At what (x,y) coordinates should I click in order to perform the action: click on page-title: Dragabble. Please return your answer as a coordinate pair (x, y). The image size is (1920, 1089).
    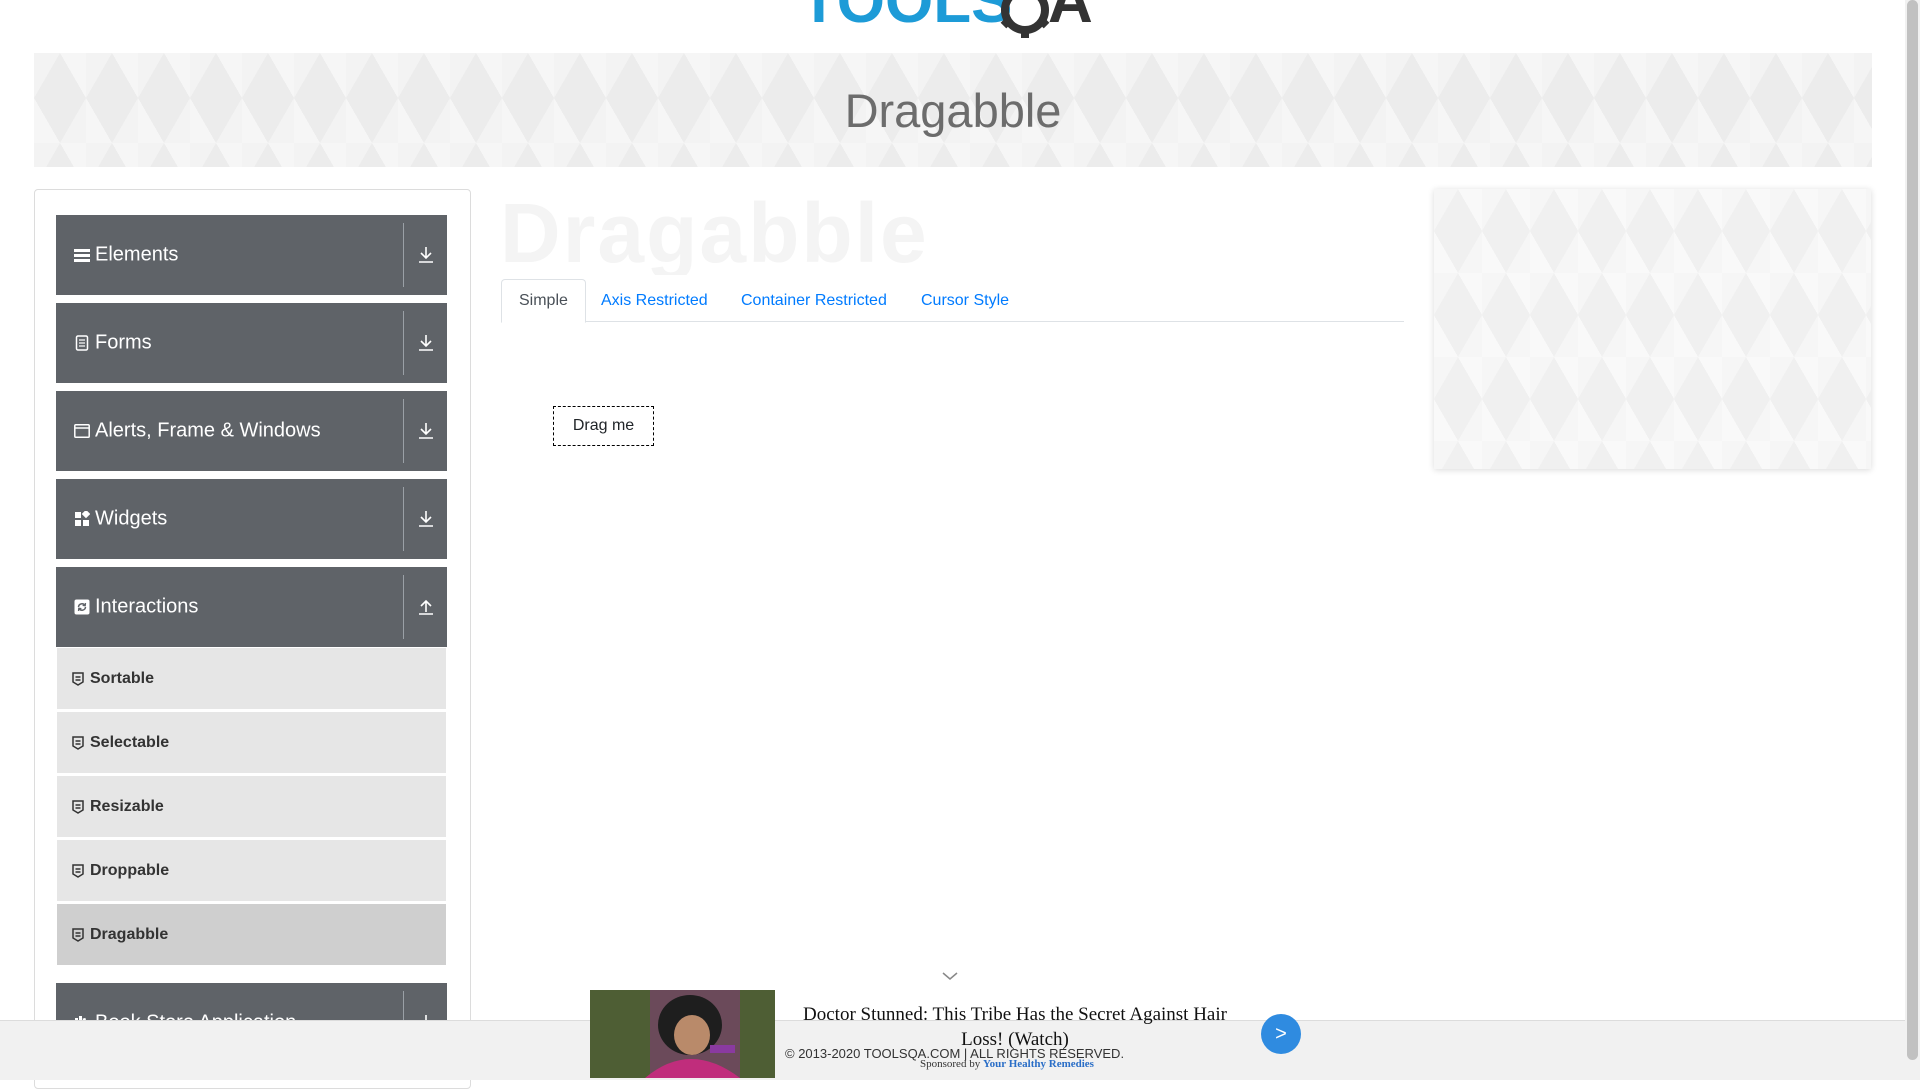
    Looking at the image, I should click on (953, 110).